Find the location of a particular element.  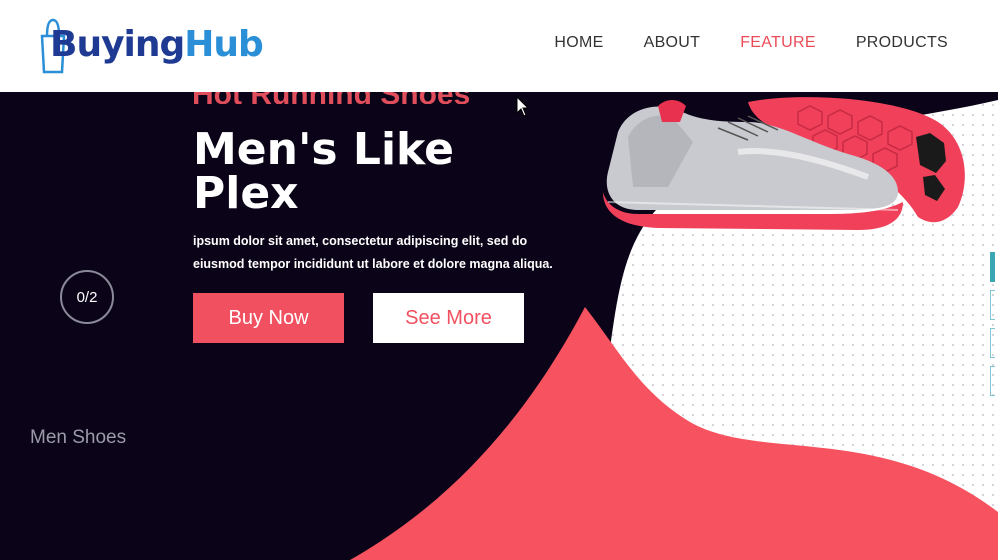

mouse-cursor-icon is located at coordinates (523, 106).